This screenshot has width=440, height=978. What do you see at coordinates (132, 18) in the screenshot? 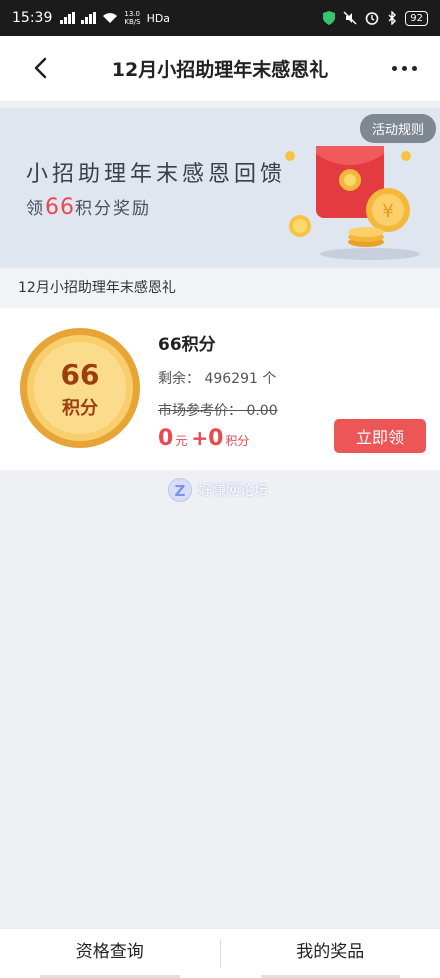
I see `net-speed: 13.0 KB/S` at bounding box center [132, 18].